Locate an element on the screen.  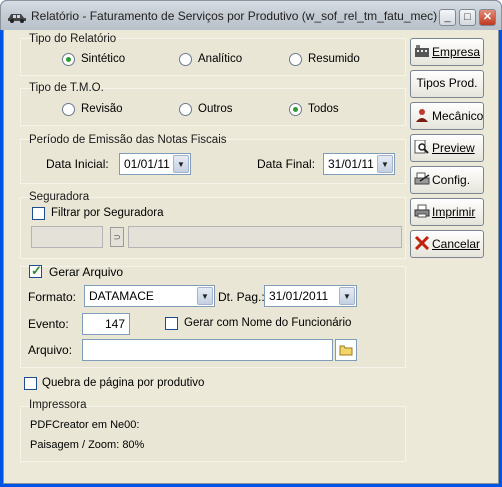
impressora-label: Impressora is located at coordinates (58, 405).